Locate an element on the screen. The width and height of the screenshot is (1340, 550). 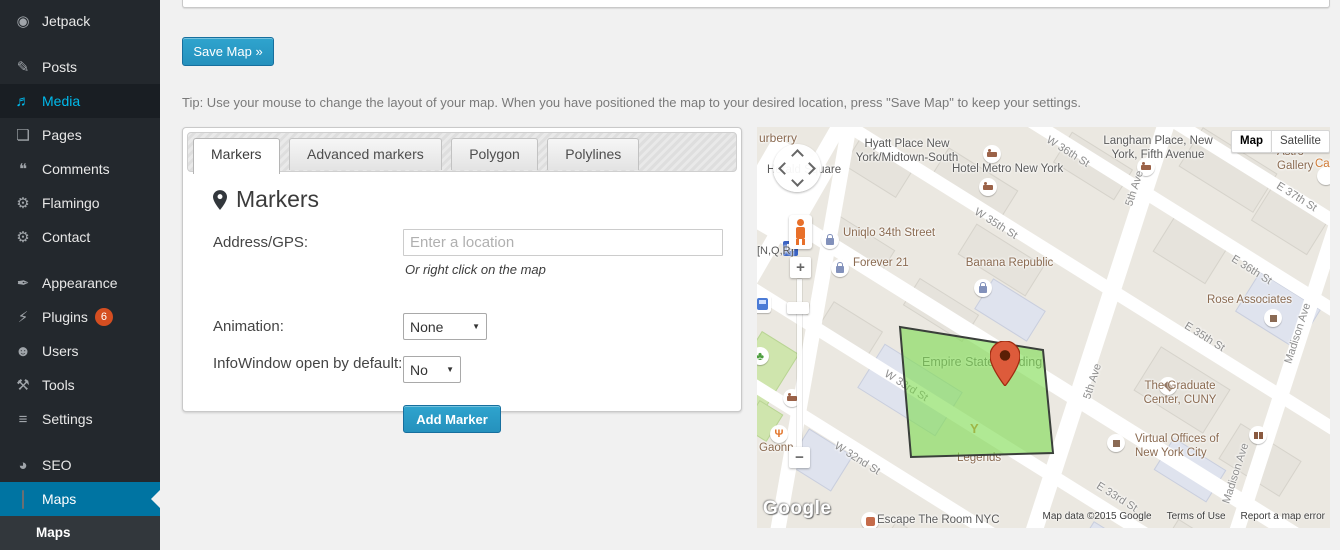
tab-polylines: Polylines is located at coordinates (593, 154).